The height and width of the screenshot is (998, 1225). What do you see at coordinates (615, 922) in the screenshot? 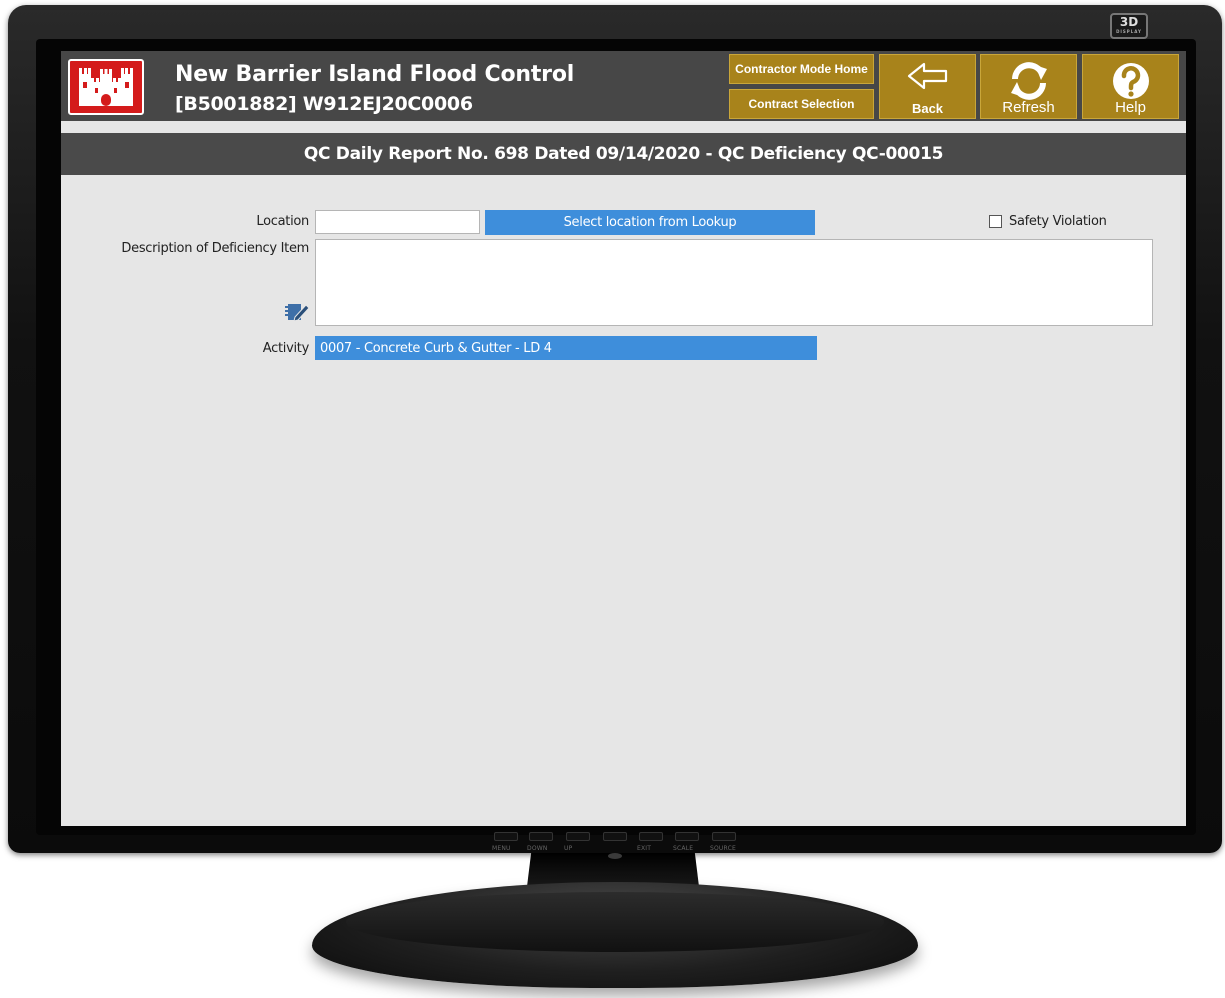
I see `monitor-stand-top` at bounding box center [615, 922].